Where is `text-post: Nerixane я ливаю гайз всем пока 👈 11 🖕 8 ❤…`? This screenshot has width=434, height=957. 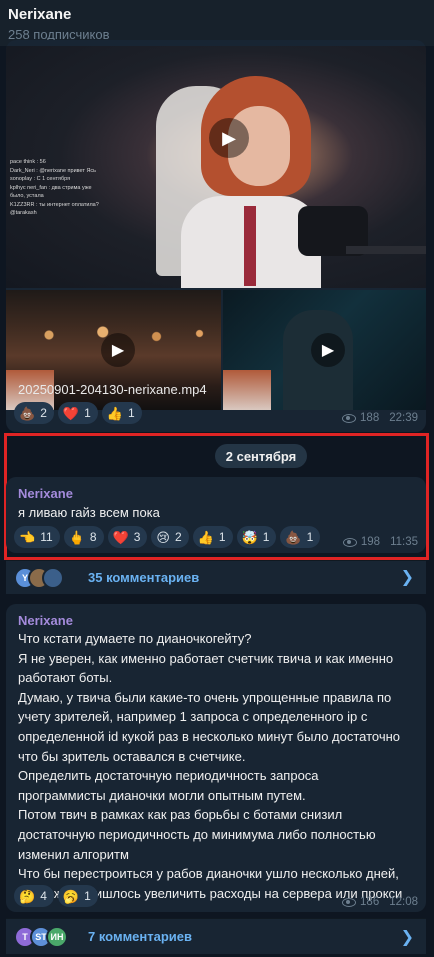
text-post: Nerixane я ливаю гайз всем пока 👈 11 🖕 8 ❤… is located at coordinates (216, 515).